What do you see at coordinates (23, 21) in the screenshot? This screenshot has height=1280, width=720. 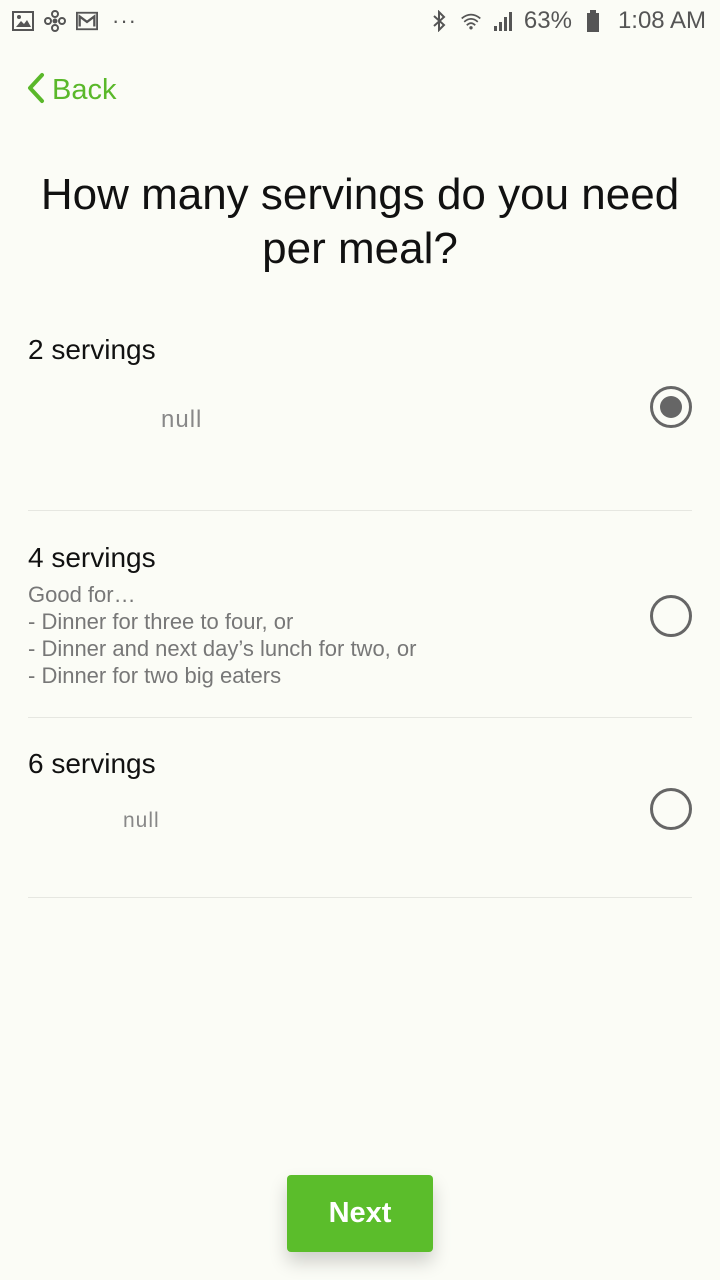 I see `gallery-icon` at bounding box center [23, 21].